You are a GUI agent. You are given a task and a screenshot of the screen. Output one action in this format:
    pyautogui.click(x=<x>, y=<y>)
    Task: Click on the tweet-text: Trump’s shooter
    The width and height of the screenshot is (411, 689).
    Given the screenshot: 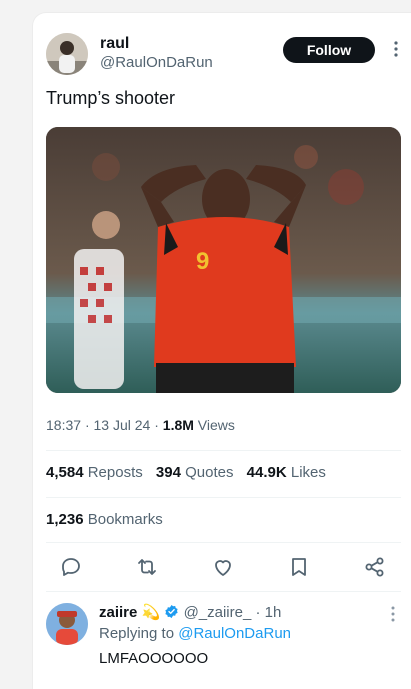 What is the action you would take?
    pyautogui.click(x=111, y=98)
    